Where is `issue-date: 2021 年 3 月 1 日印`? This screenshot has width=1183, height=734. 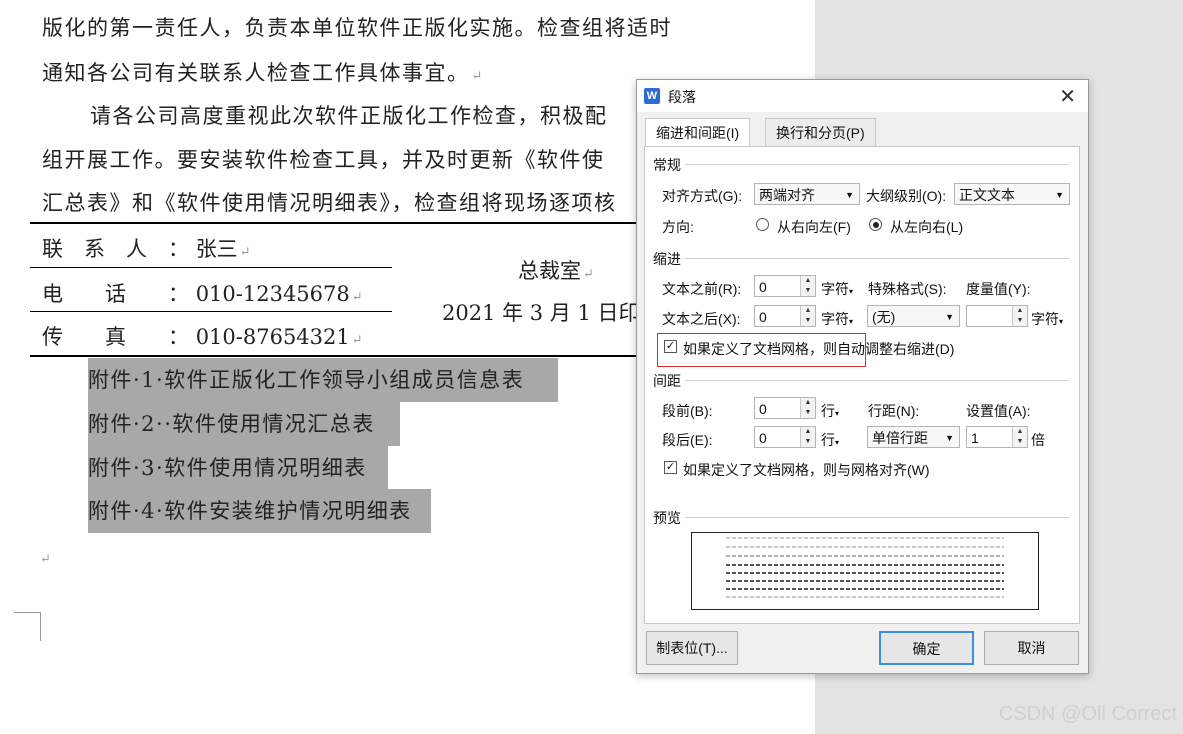
issue-date: 2021 年 3 月 1 日印 is located at coordinates (541, 313).